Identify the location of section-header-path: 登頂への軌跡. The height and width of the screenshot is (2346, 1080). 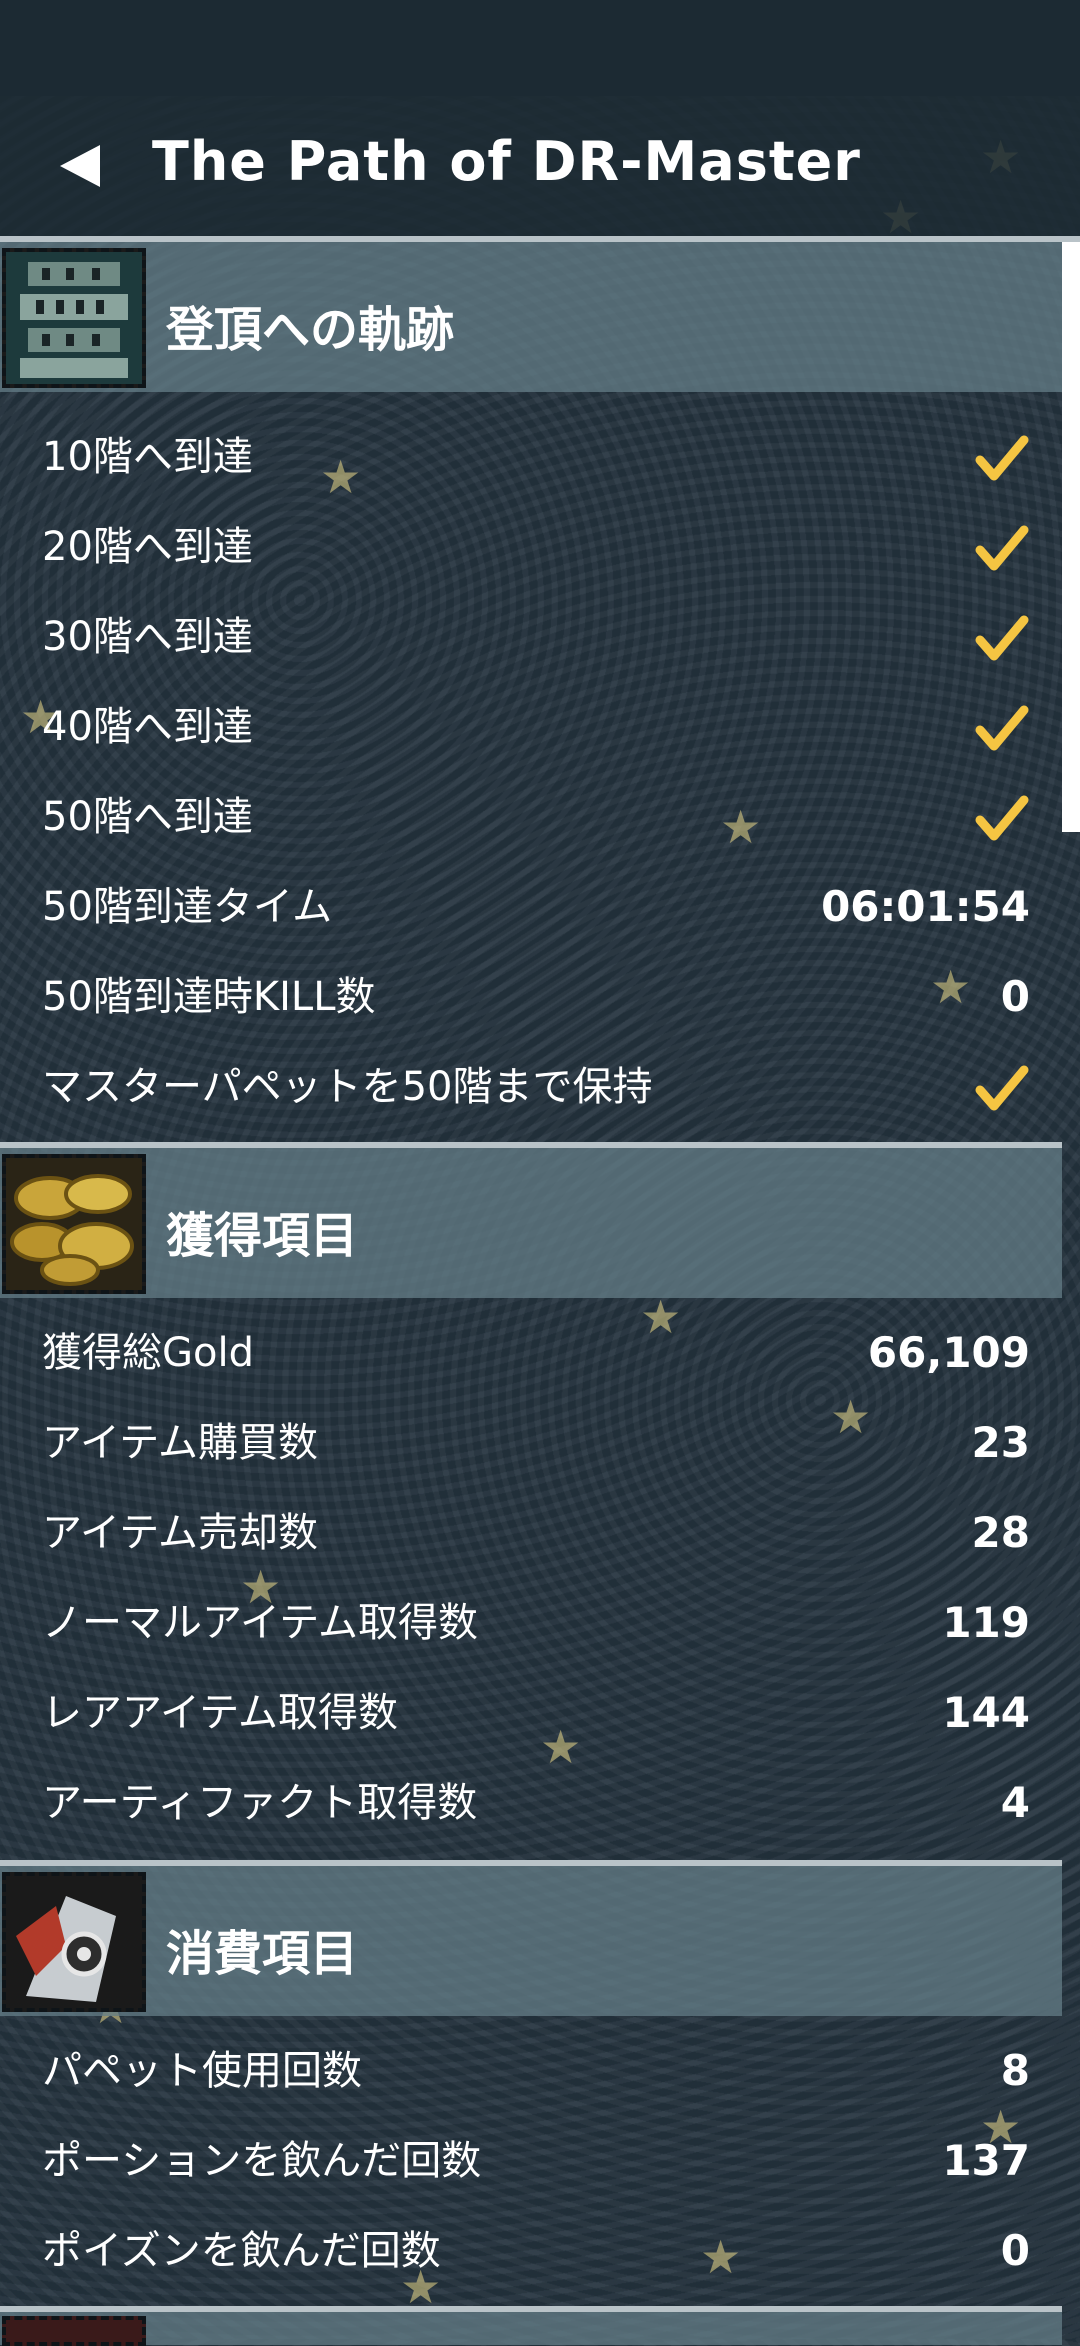
(531, 317).